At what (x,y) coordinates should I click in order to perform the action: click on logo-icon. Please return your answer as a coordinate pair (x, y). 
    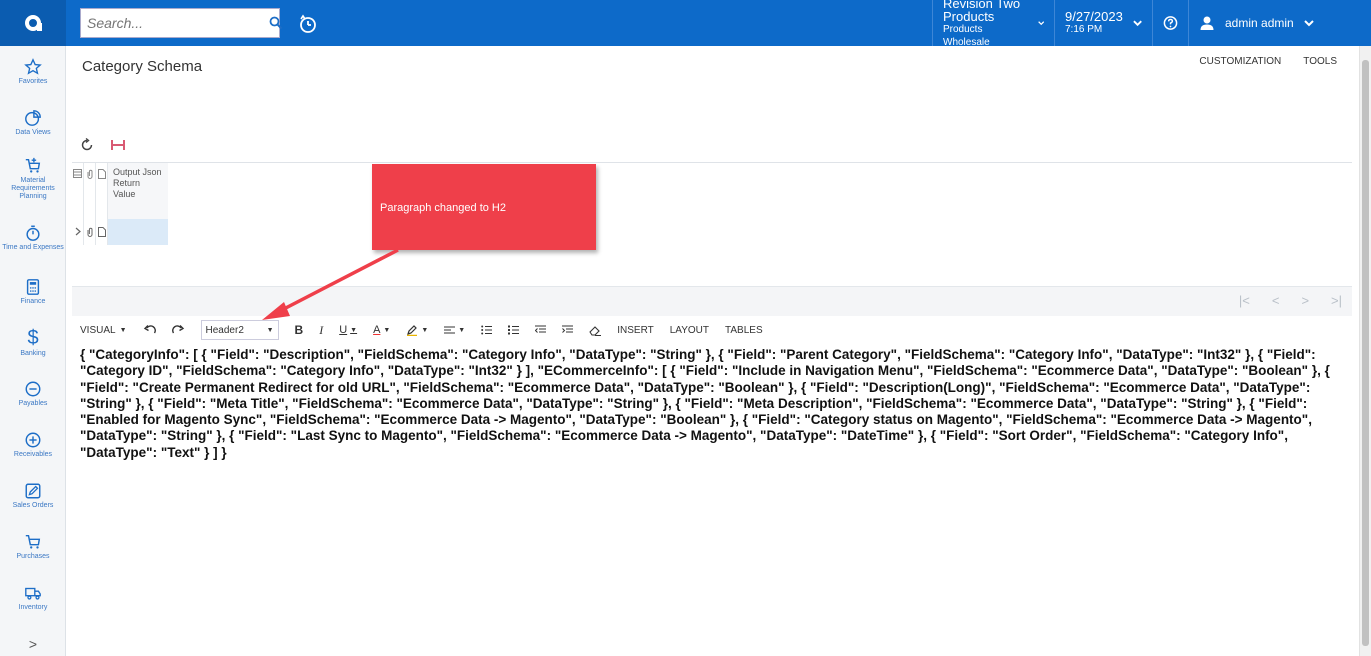
    Looking at the image, I should click on (33, 23).